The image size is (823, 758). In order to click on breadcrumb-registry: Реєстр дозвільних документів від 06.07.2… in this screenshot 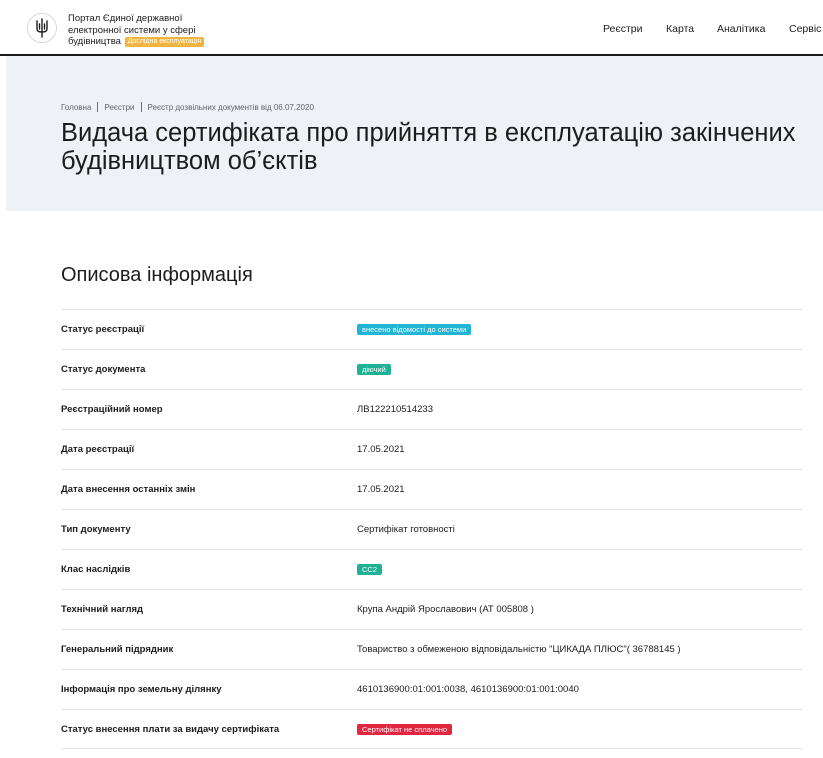, I will do `click(231, 107)`.